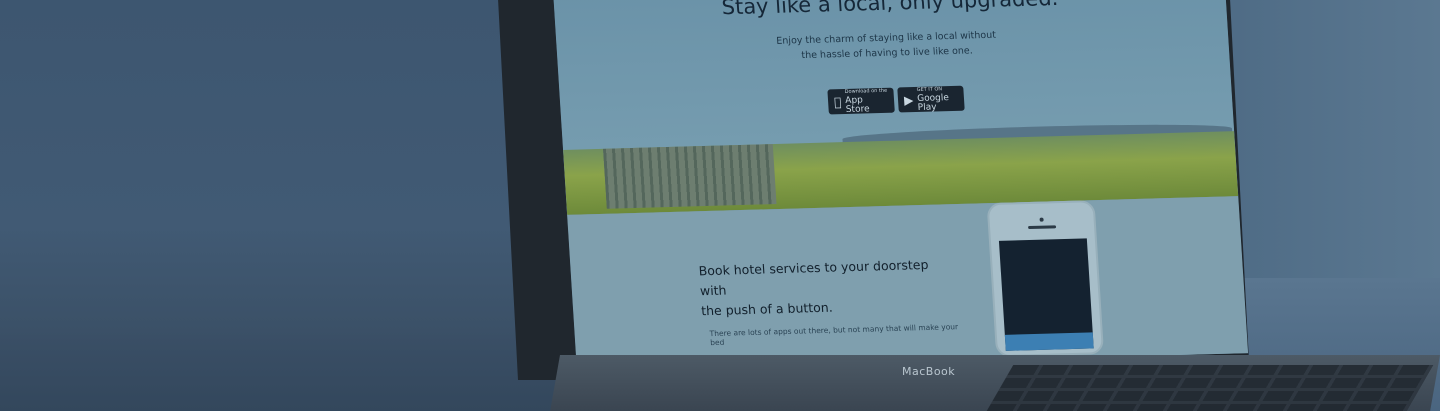 The image size is (1440, 411). I want to click on laptop-brand-label: MacBook, so click(929, 371).